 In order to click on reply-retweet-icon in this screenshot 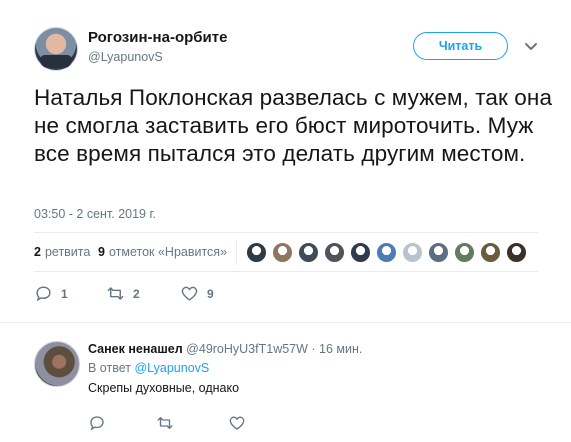, I will do `click(165, 423)`.